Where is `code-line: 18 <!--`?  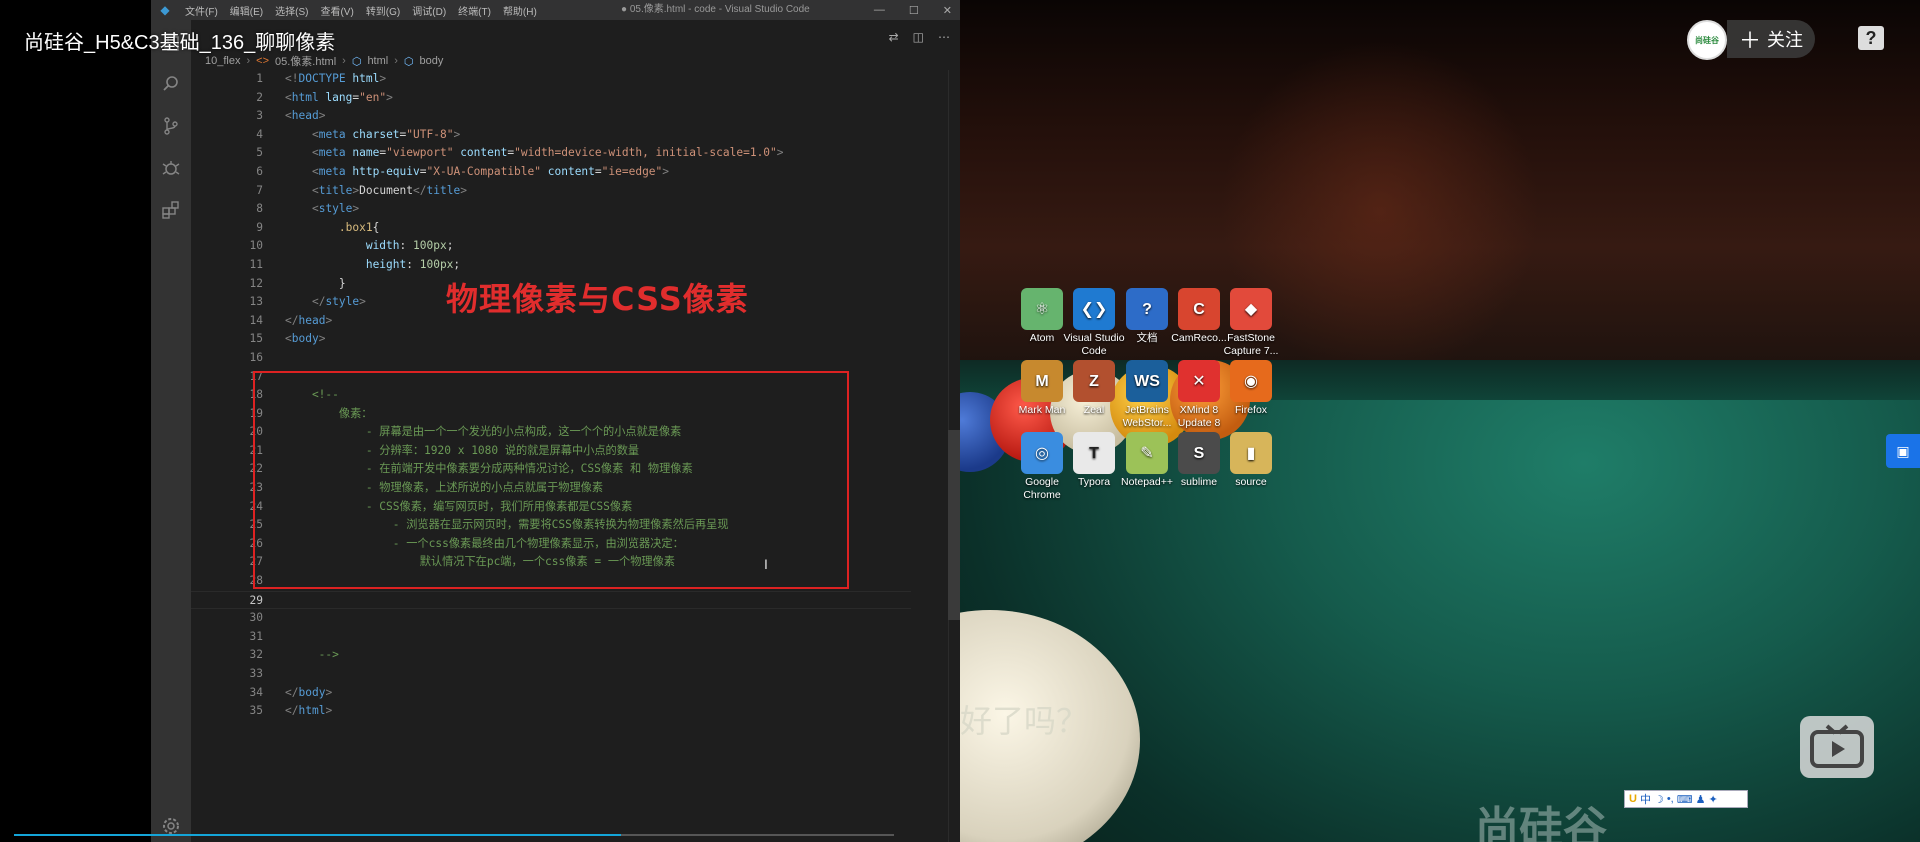
code-line: 18 <!-- is located at coordinates (551, 395).